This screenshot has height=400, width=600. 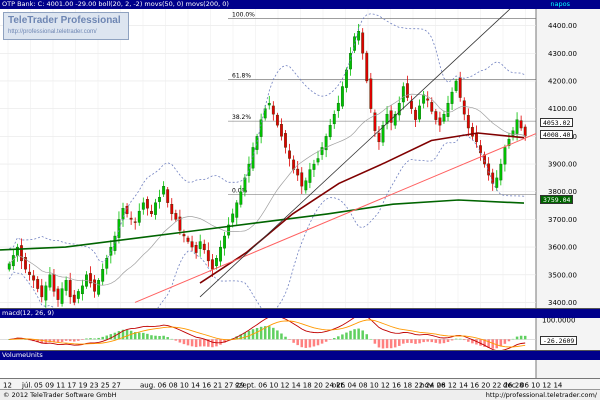 I want to click on footer-link: http://professional.teletrader.com/, so click(x=541, y=395).